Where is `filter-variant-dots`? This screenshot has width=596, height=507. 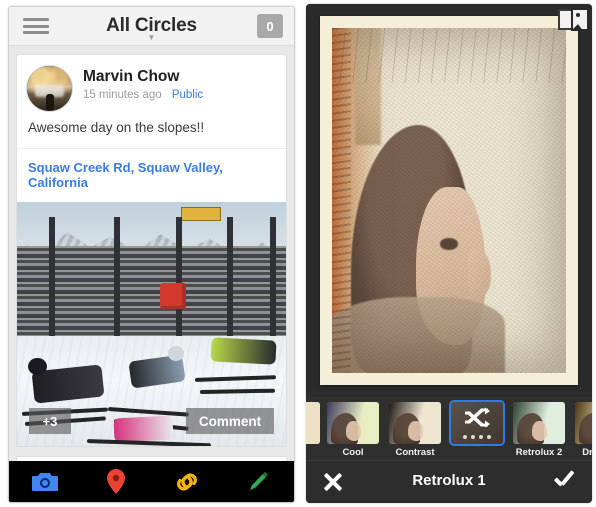
filter-variant-dots is located at coordinates (477, 437).